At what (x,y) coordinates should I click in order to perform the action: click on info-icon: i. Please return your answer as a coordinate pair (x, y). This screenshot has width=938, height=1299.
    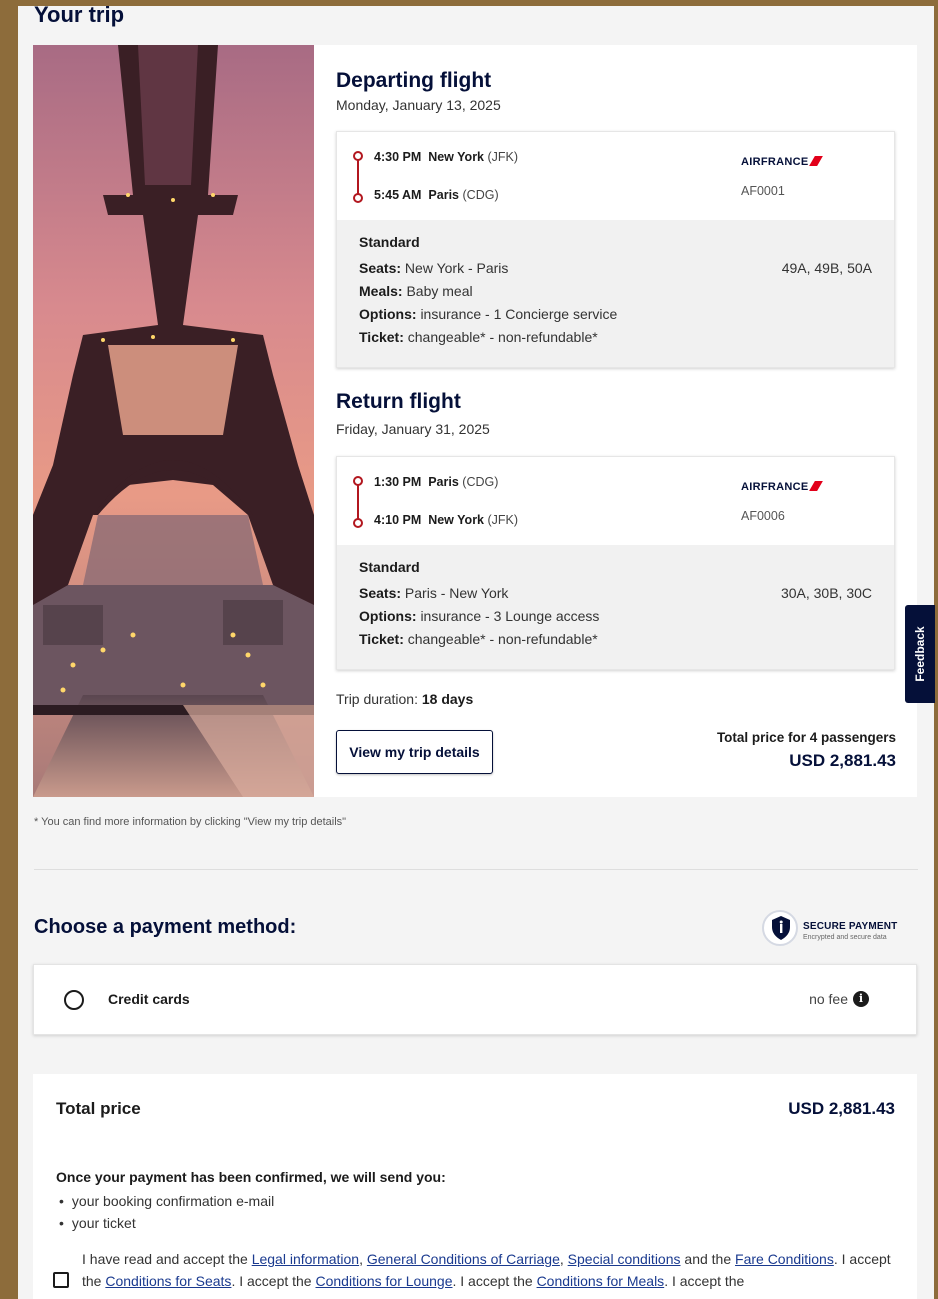
    Looking at the image, I should click on (861, 999).